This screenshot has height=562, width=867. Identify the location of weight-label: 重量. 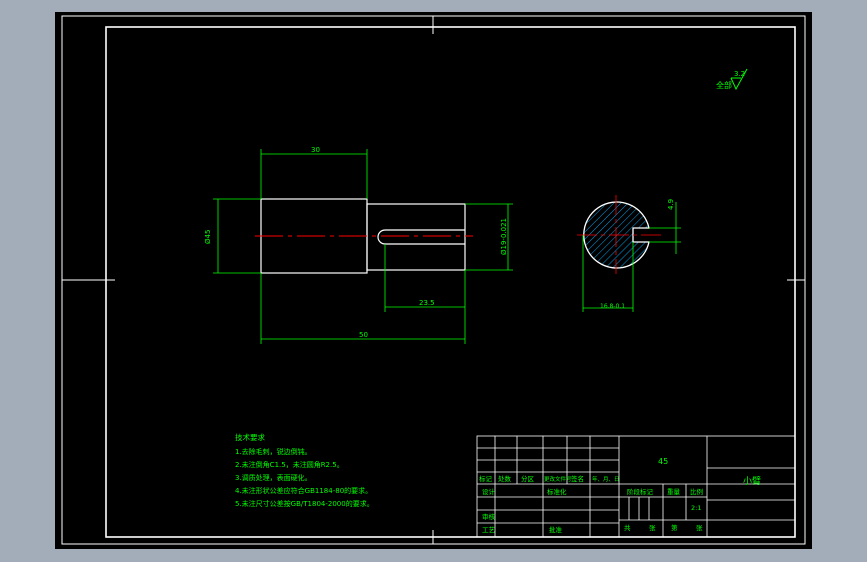
(674, 492).